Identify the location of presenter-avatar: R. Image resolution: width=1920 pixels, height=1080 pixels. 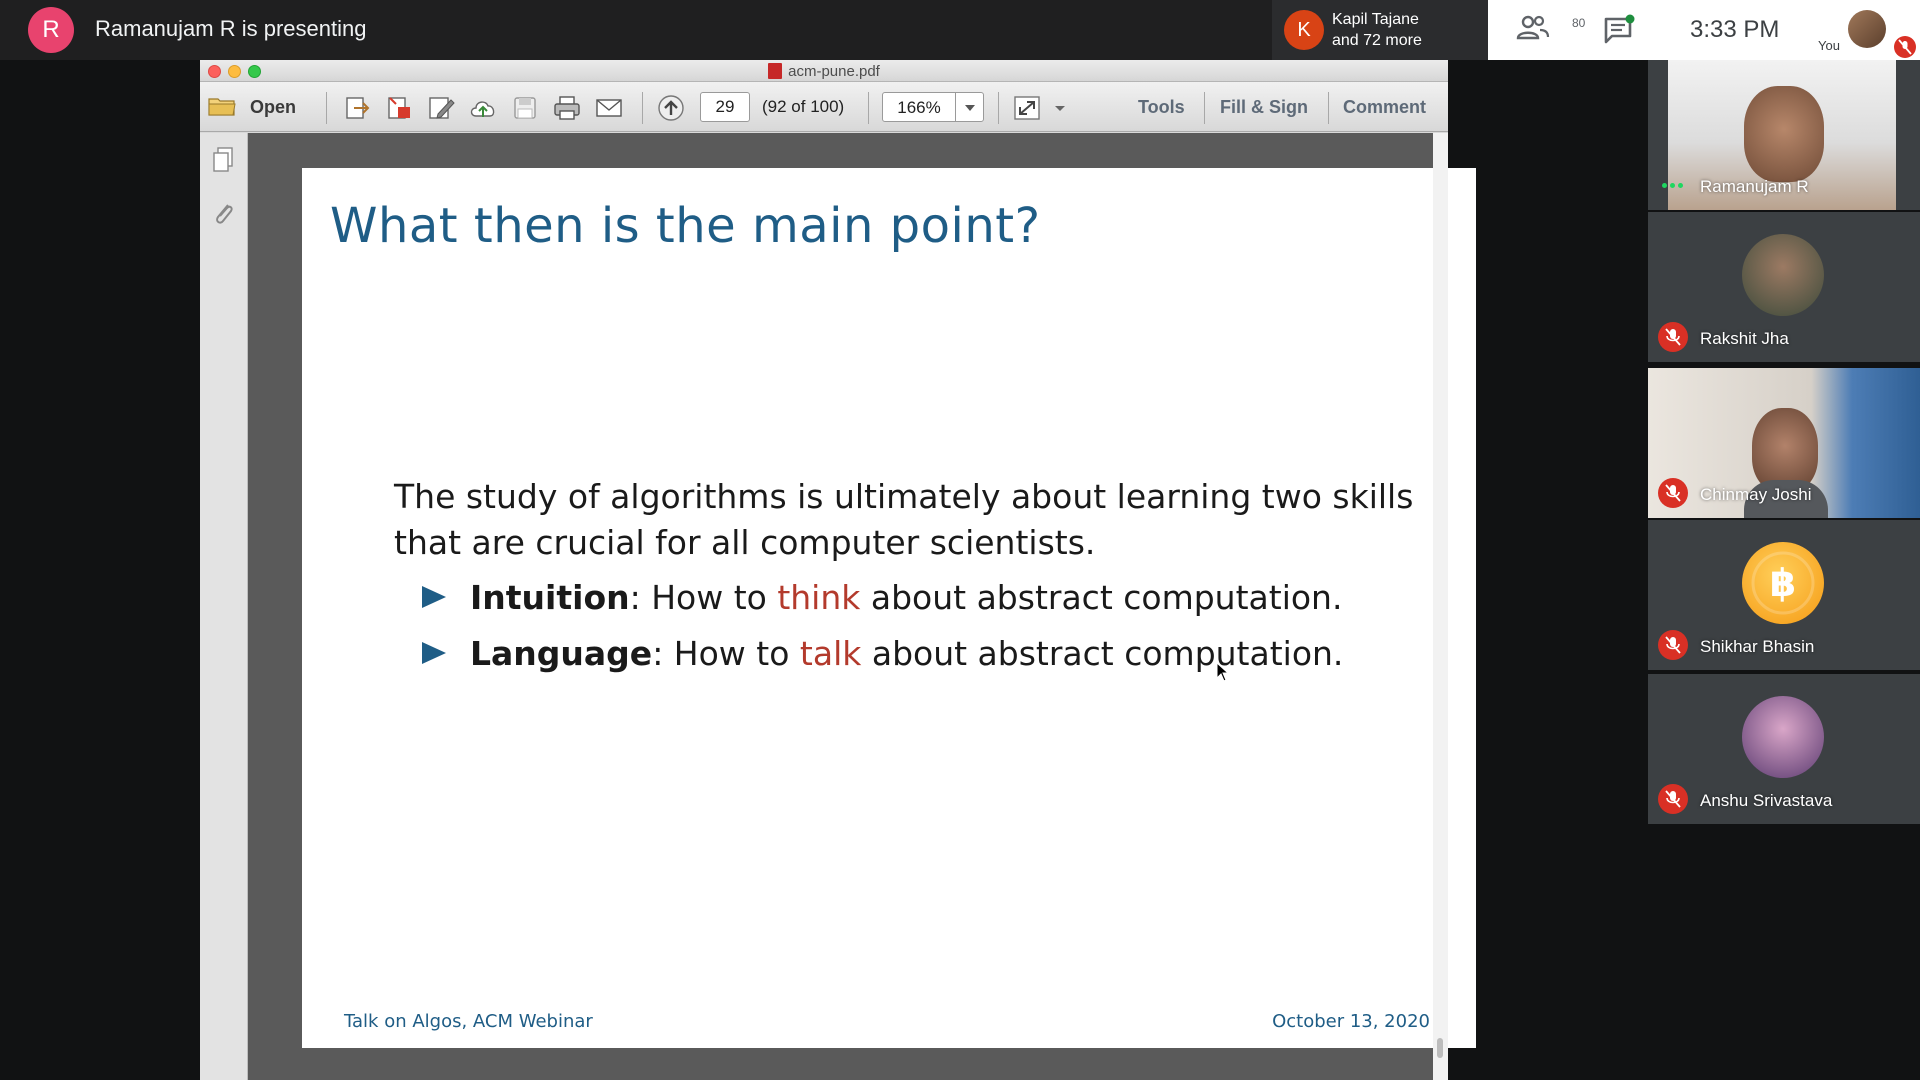
(51, 30).